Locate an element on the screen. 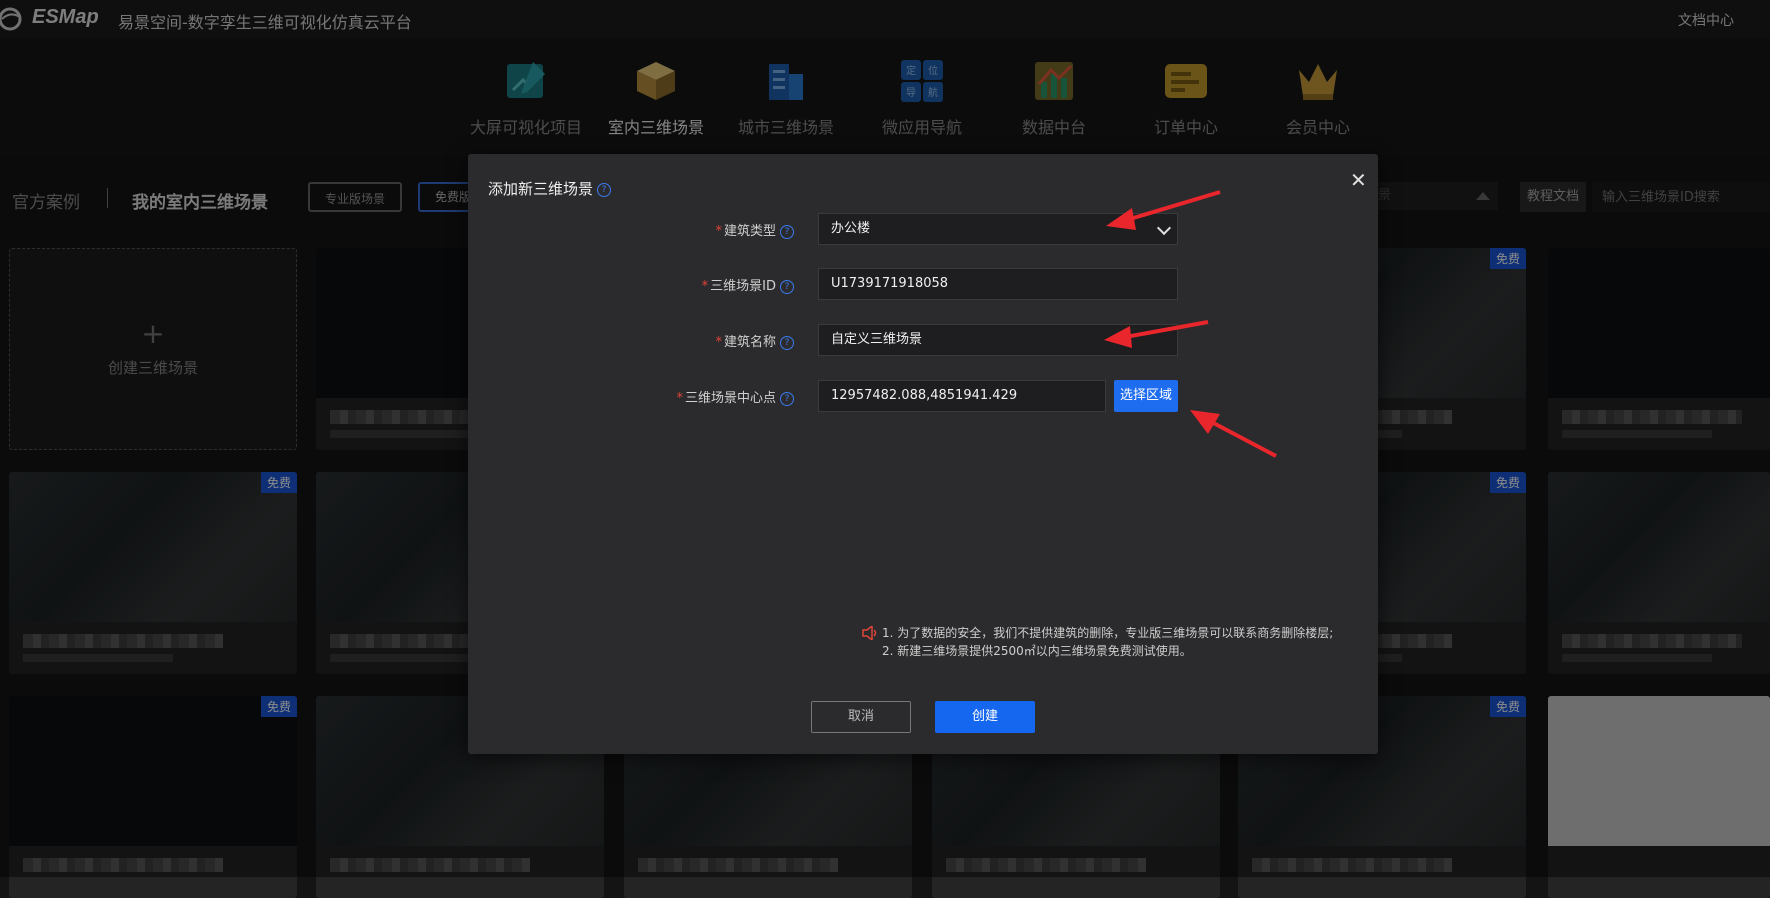 The height and width of the screenshot is (898, 1770). chevron-down-icon is located at coordinates (1164, 228).